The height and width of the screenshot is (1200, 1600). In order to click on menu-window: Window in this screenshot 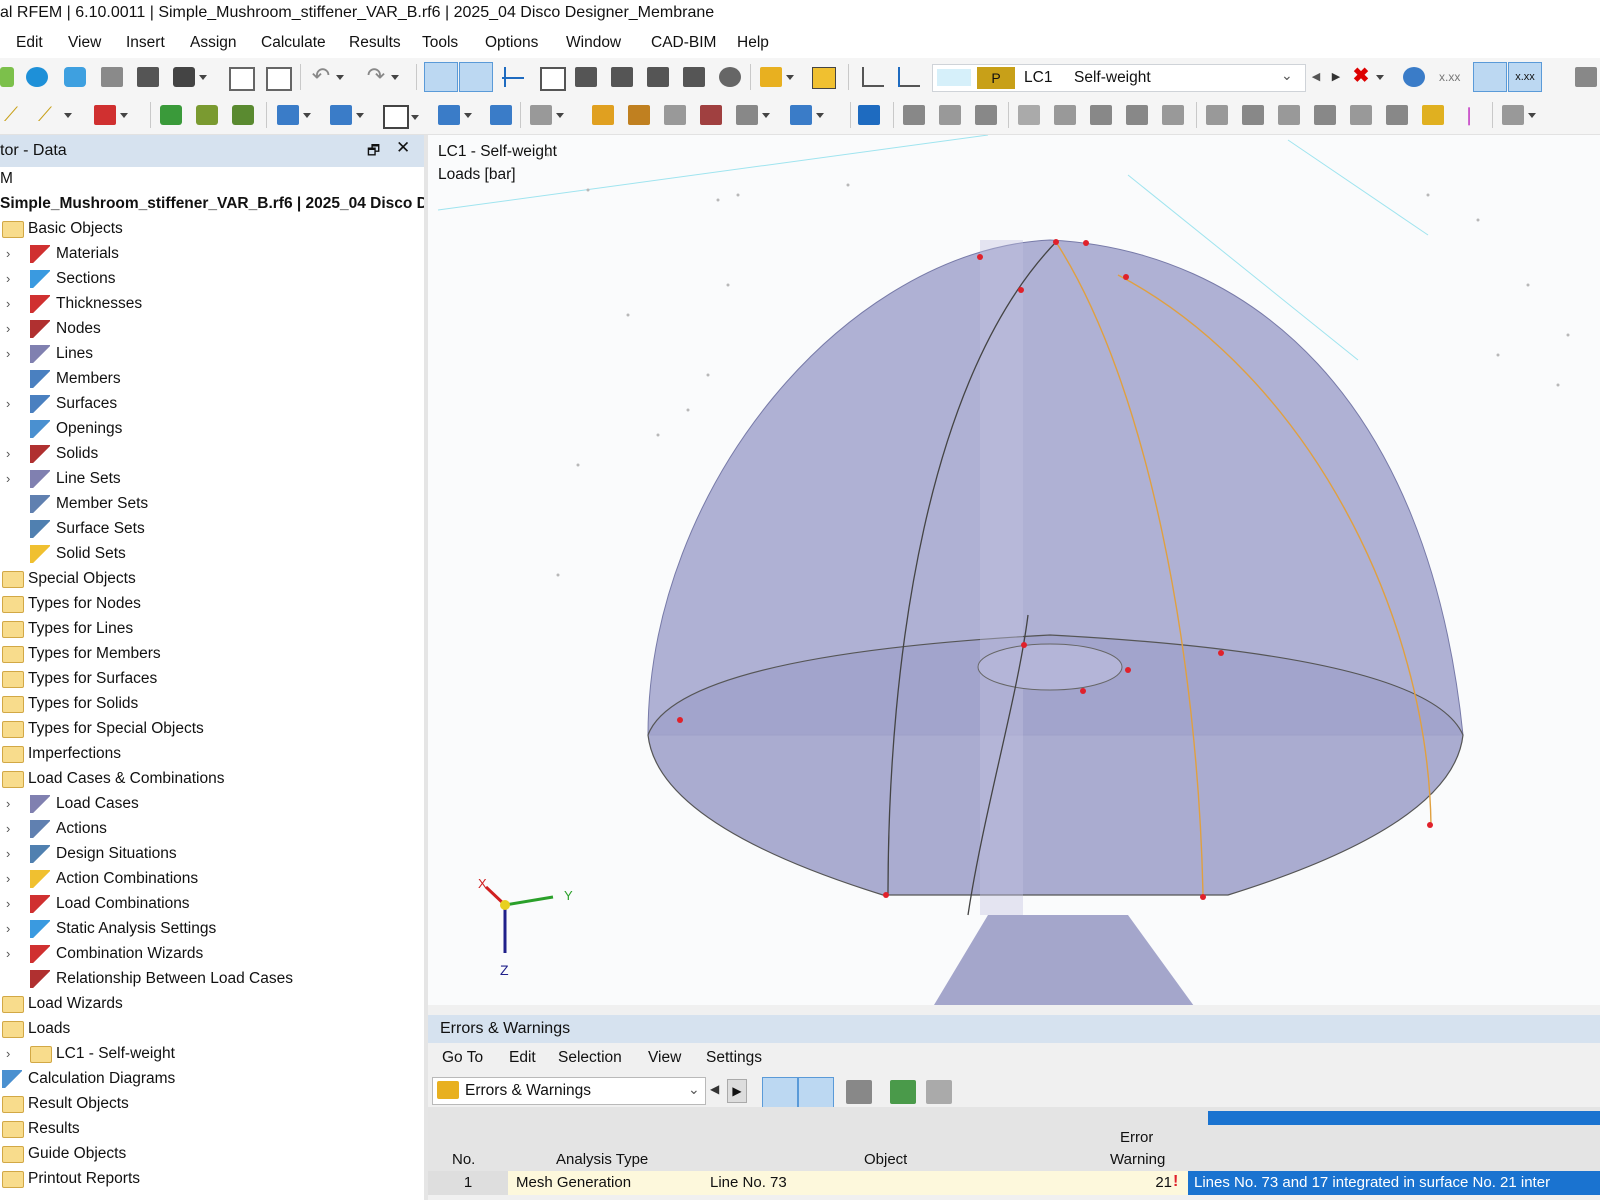, I will do `click(593, 43)`.